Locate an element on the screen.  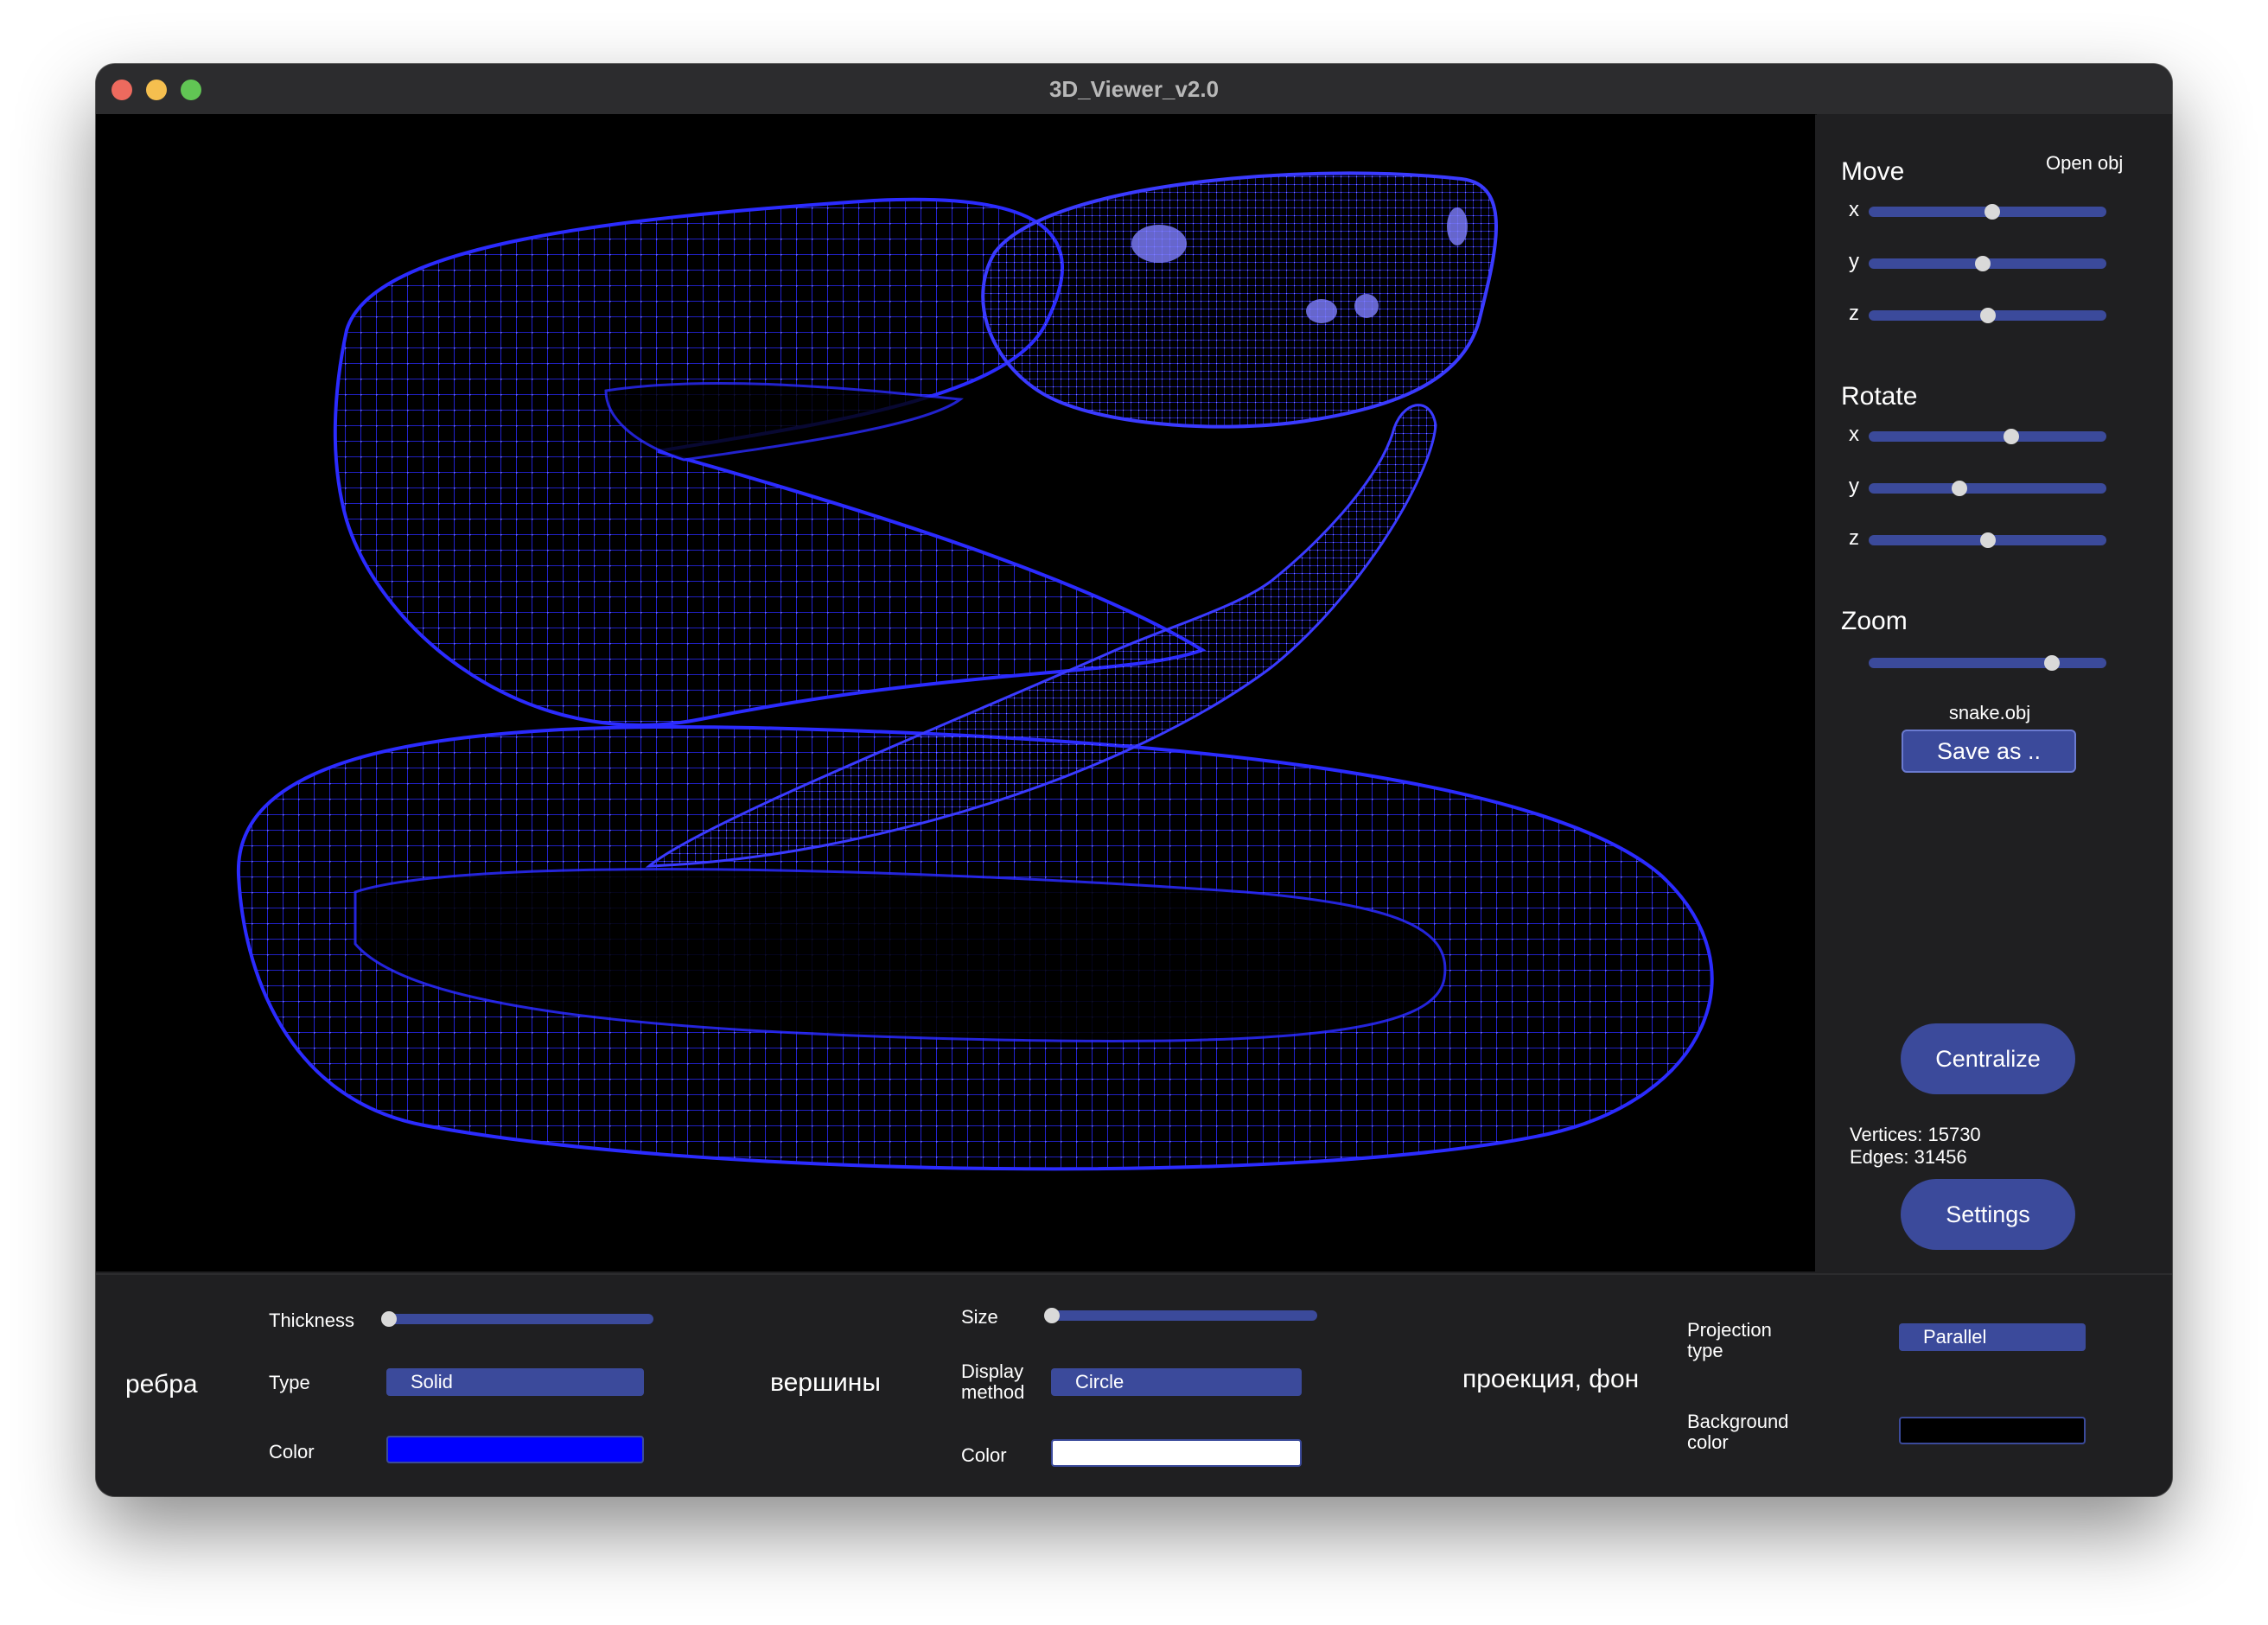
display-method-label: Display method is located at coordinates (993, 1382).